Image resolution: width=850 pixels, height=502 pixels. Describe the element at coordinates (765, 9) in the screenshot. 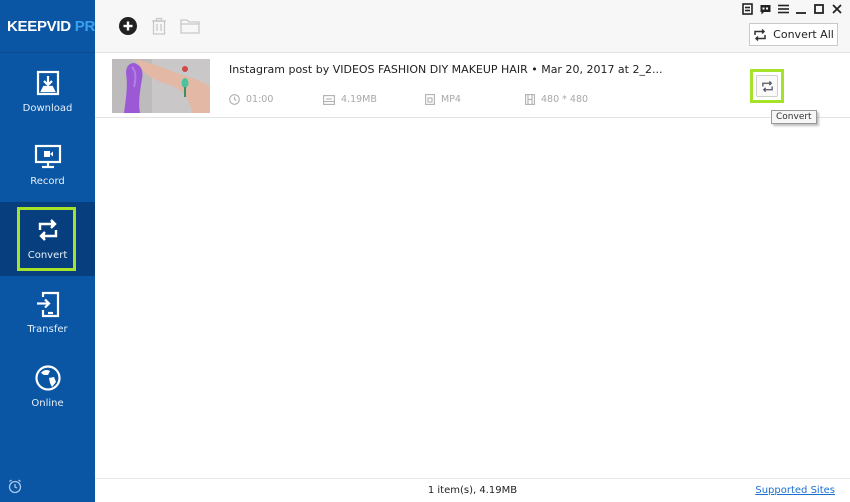

I see `feedback-icon` at that location.